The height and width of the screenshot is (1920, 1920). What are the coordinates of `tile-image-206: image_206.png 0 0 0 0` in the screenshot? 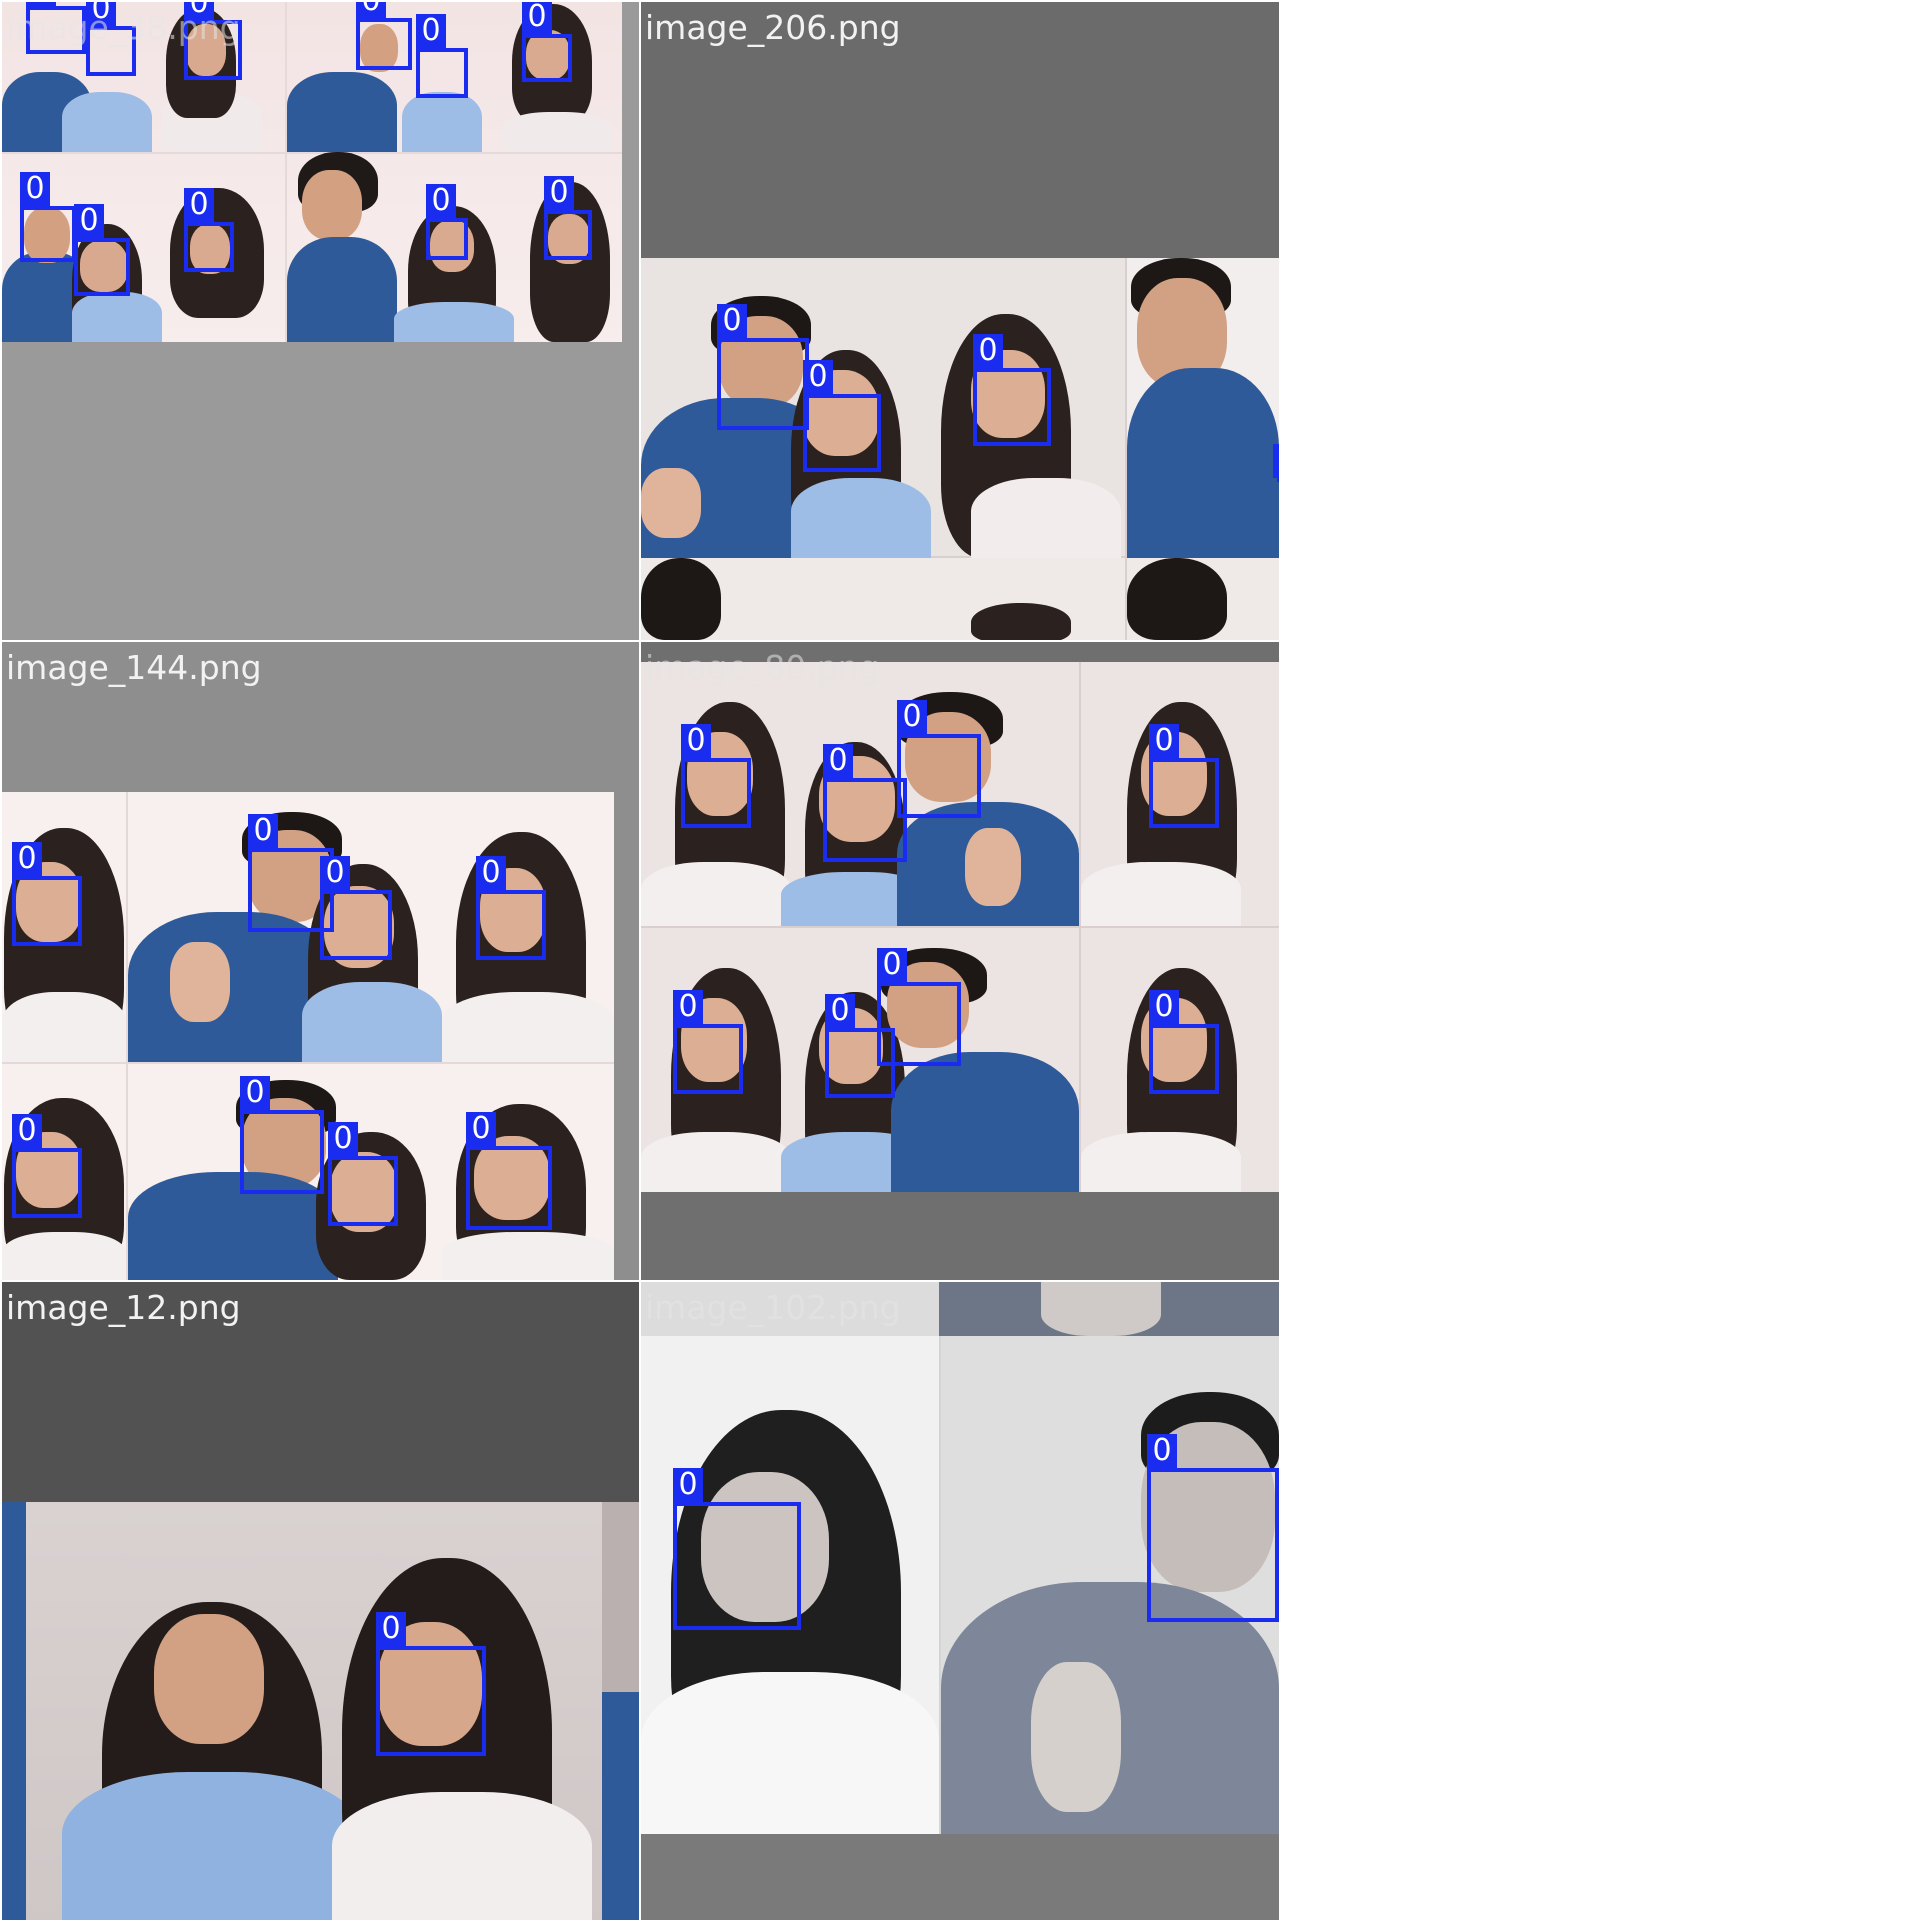 It's located at (960, 321).